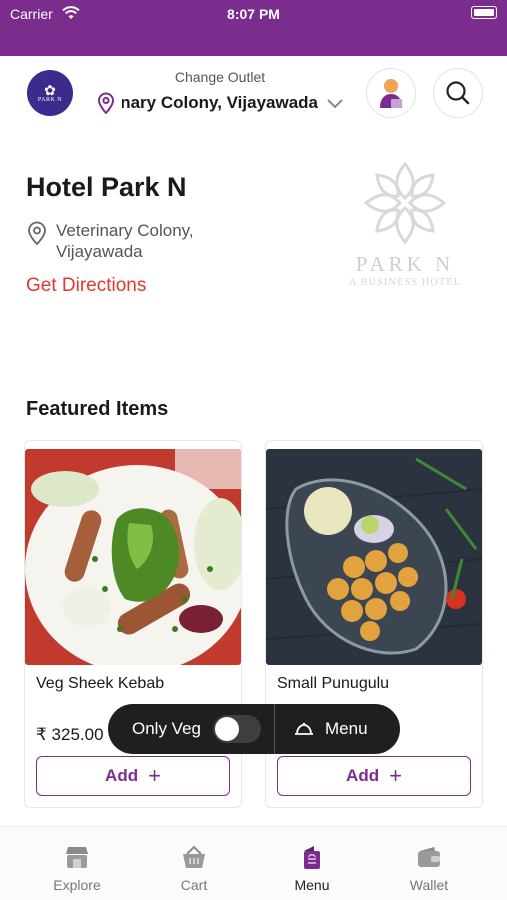 The height and width of the screenshot is (900, 507). I want to click on user-avatar-icon, so click(391, 93).